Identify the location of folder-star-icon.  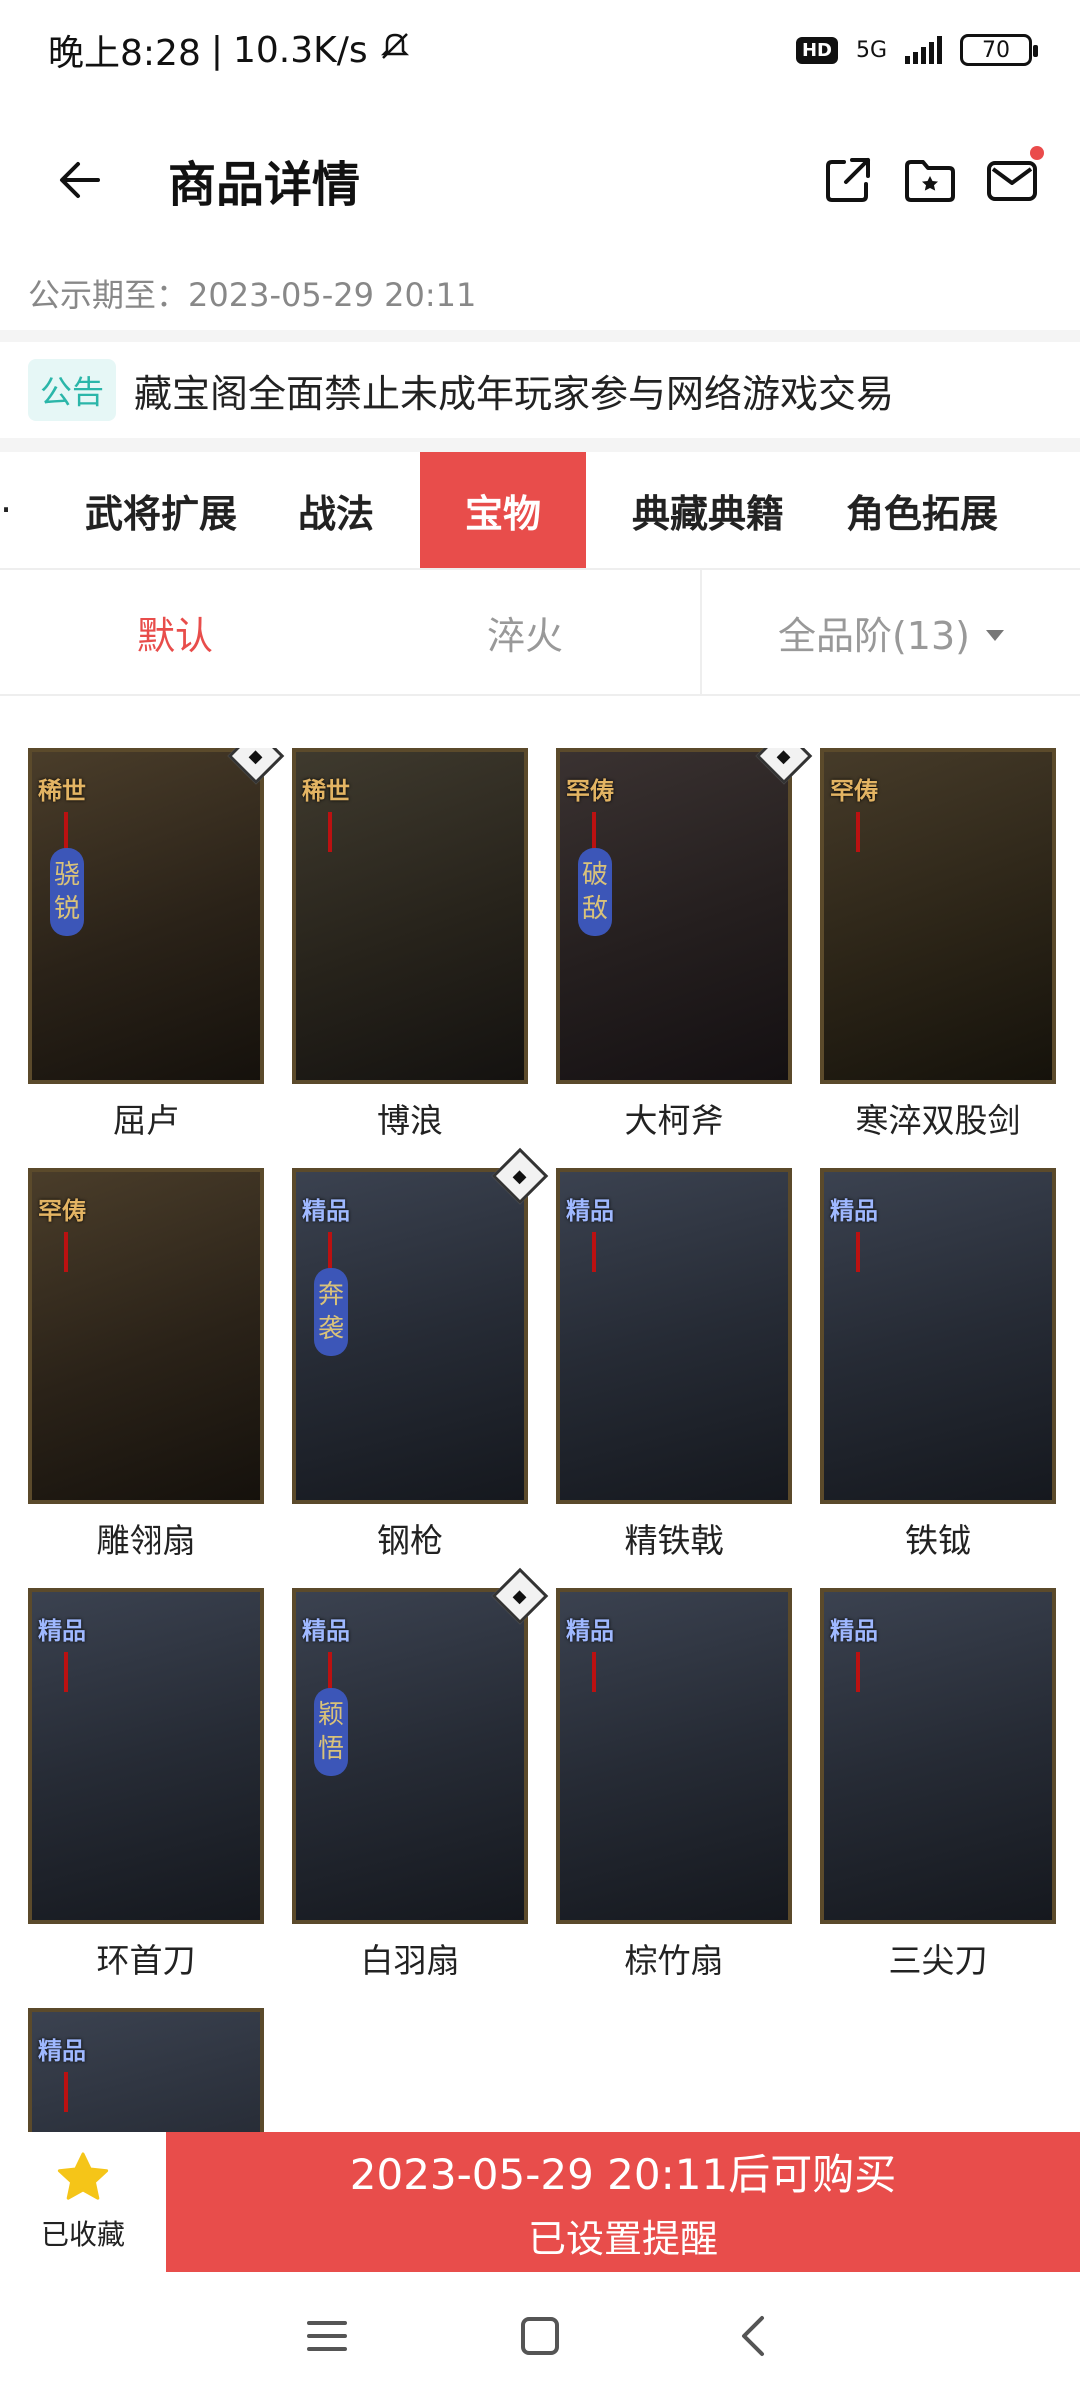
(930, 181).